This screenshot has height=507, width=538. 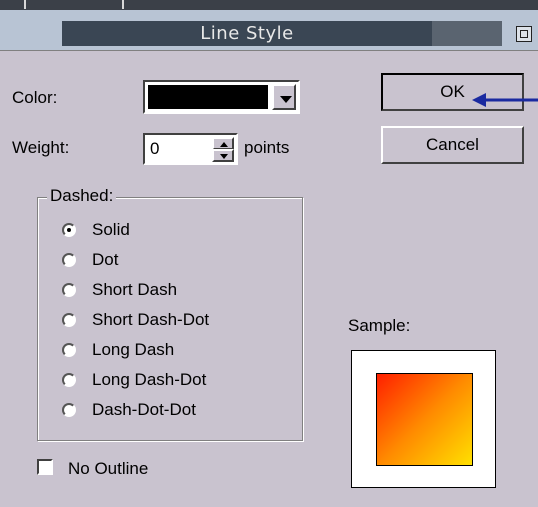 What do you see at coordinates (35, 97) in the screenshot?
I see `color-label: Color:` at bounding box center [35, 97].